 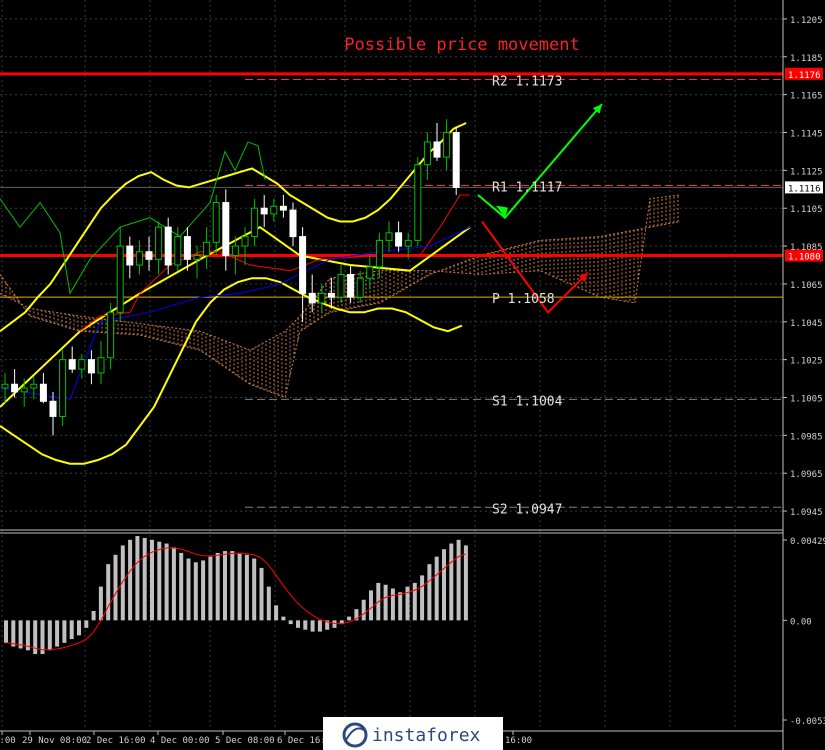 What do you see at coordinates (807, 722) in the screenshot?
I see `indicator-tick-label: -0.00532` at bounding box center [807, 722].